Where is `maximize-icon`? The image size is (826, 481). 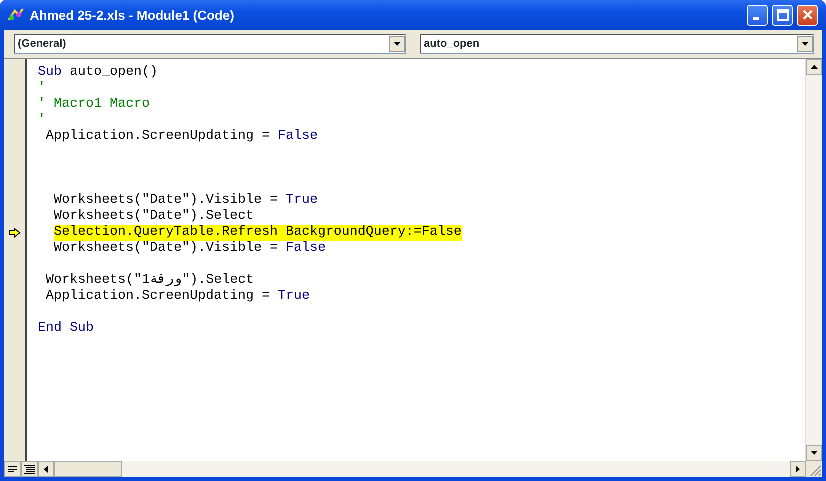 maximize-icon is located at coordinates (782, 15).